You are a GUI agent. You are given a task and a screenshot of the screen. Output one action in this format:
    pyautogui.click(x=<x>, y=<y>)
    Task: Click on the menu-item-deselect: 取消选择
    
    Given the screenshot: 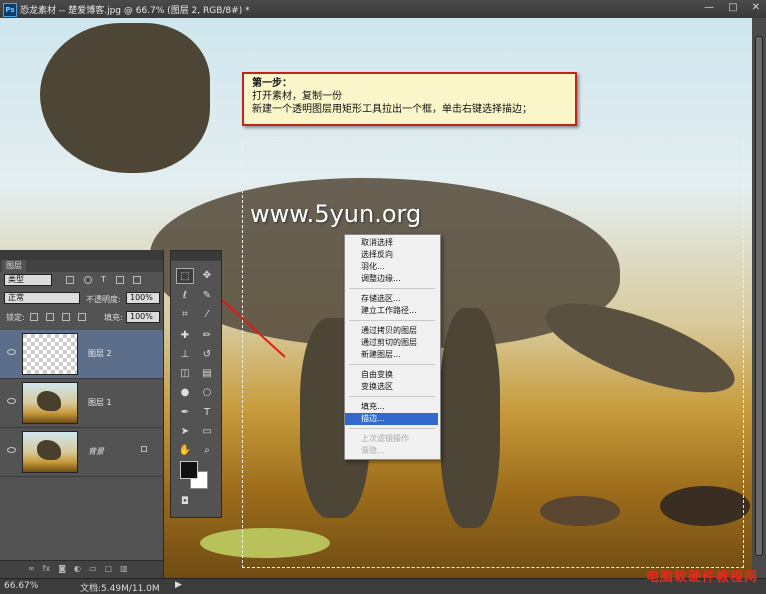 What is the action you would take?
    pyautogui.click(x=391, y=243)
    